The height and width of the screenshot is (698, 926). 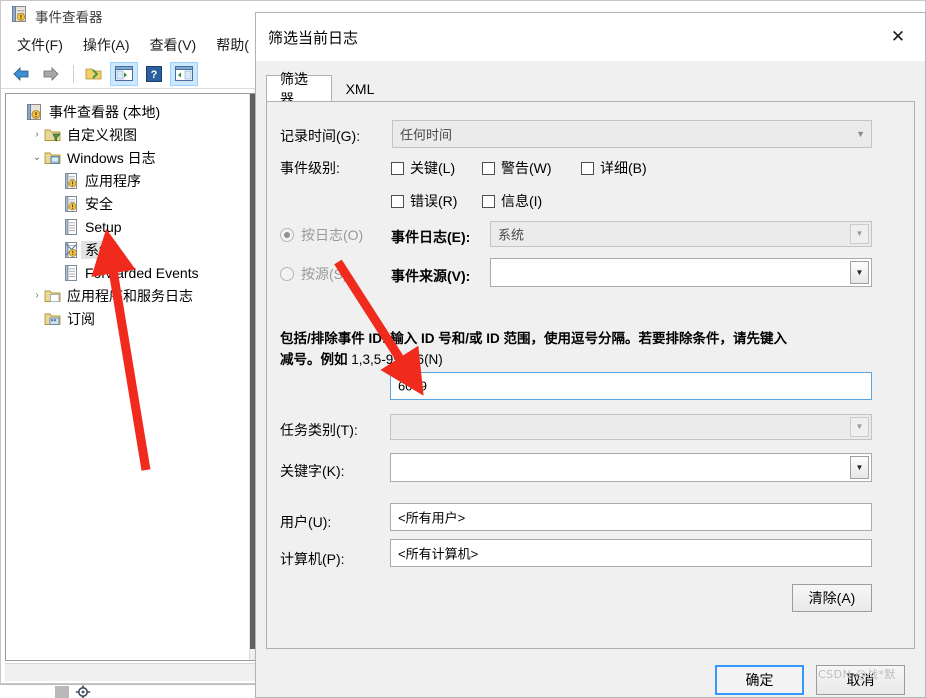 I want to click on task-category-dropdown-button: ▼, so click(x=859, y=427).